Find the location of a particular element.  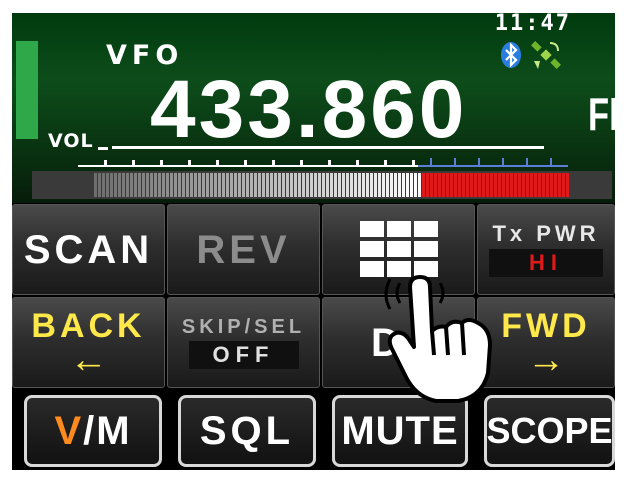

back-button: BACK ← is located at coordinates (88, 342).